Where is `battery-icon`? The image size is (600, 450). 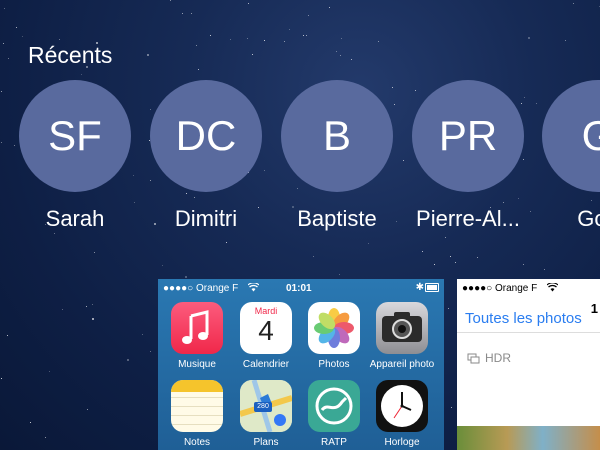
battery-icon is located at coordinates (432, 287).